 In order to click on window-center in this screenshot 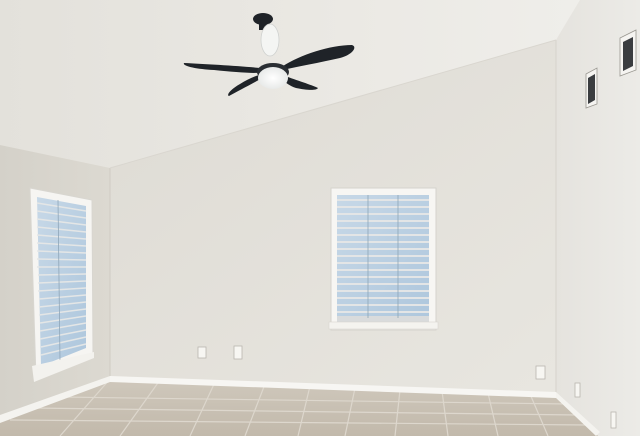, I will do `click(383, 259)`.